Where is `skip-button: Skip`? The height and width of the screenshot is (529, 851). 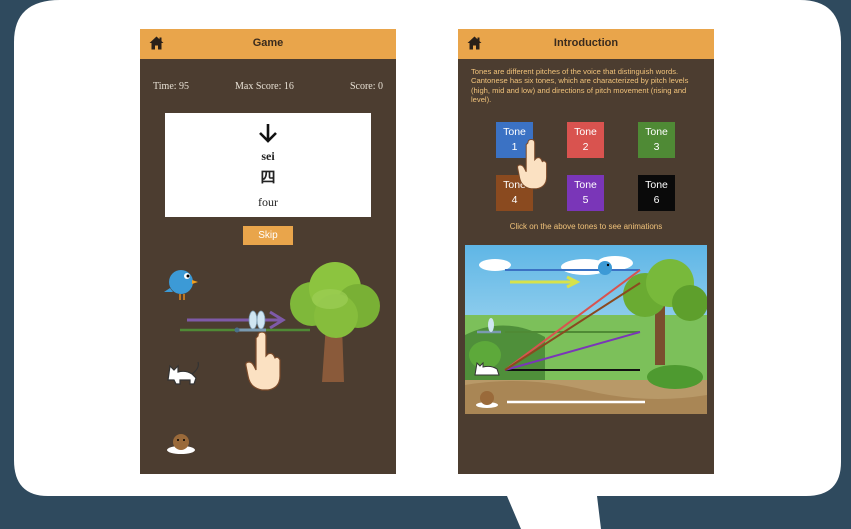
skip-button: Skip is located at coordinates (268, 235).